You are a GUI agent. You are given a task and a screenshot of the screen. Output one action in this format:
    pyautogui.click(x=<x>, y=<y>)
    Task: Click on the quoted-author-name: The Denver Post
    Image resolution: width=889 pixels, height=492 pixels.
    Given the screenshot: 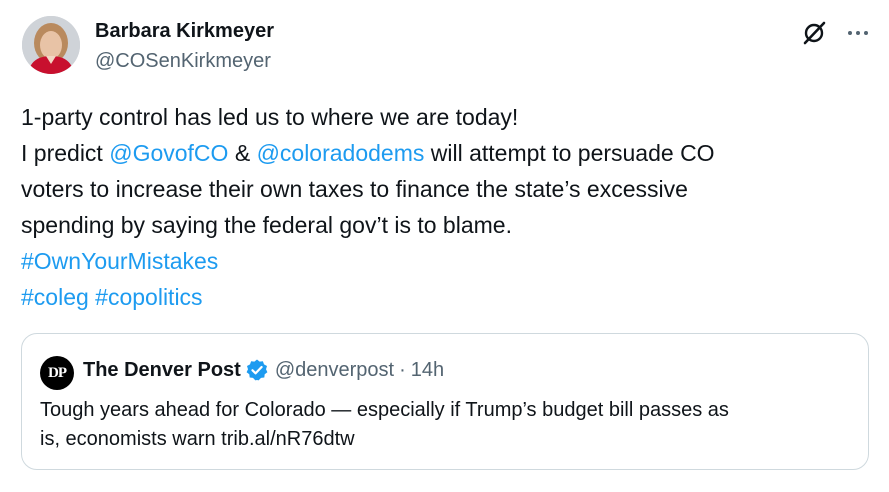 What is the action you would take?
    pyautogui.click(x=162, y=370)
    